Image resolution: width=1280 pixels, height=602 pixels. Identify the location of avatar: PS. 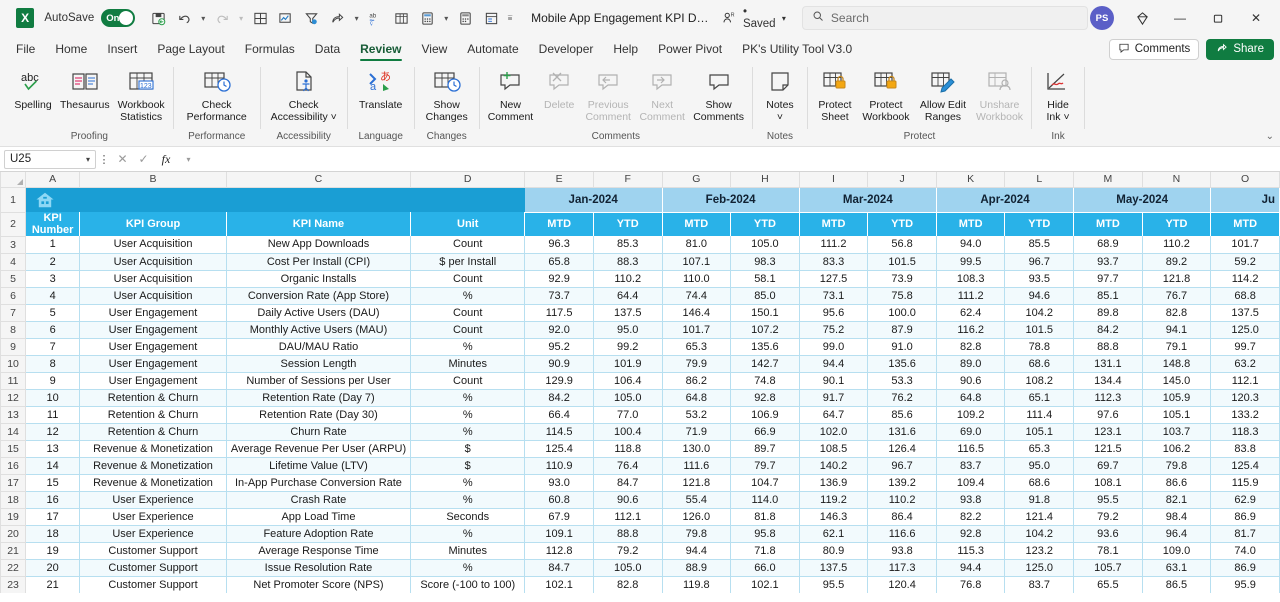
(1102, 18).